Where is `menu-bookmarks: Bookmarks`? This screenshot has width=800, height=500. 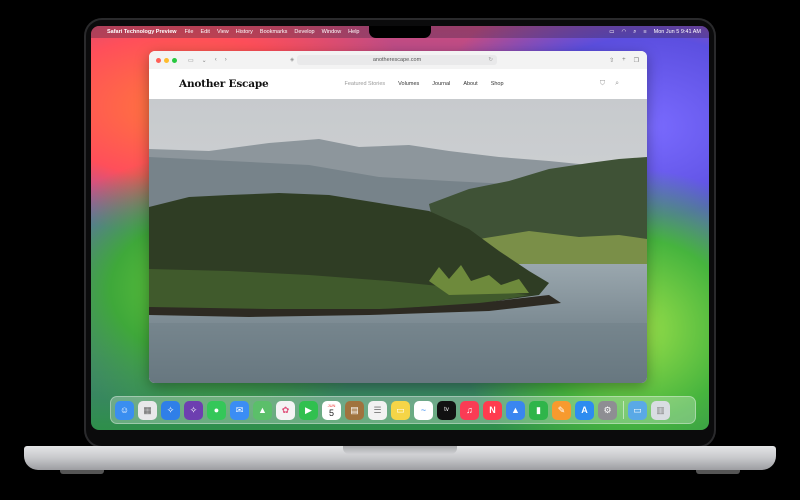
menu-bookmarks: Bookmarks is located at coordinates (274, 32).